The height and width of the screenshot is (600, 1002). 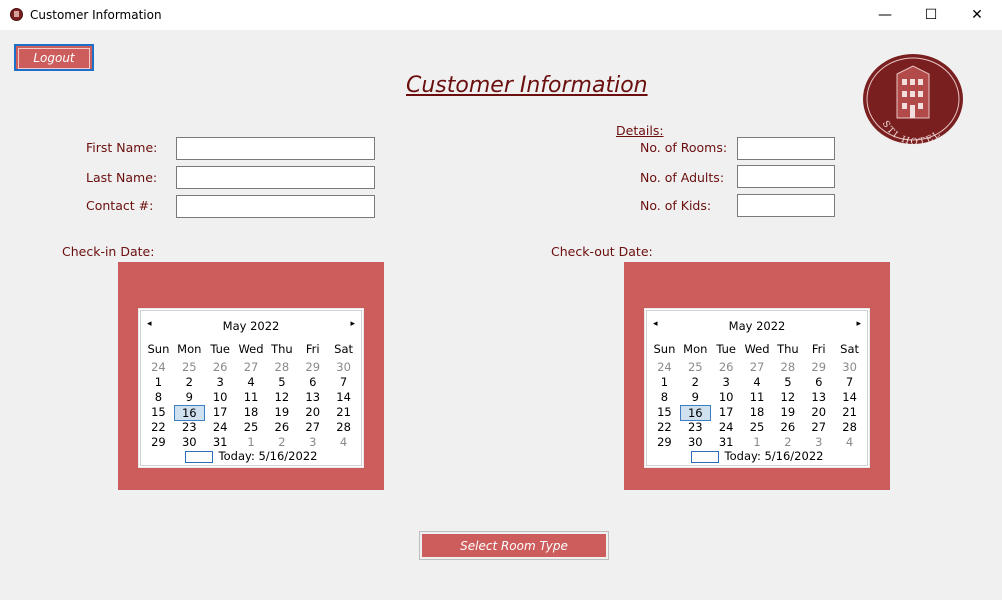 What do you see at coordinates (786, 148) in the screenshot?
I see `rooms-input` at bounding box center [786, 148].